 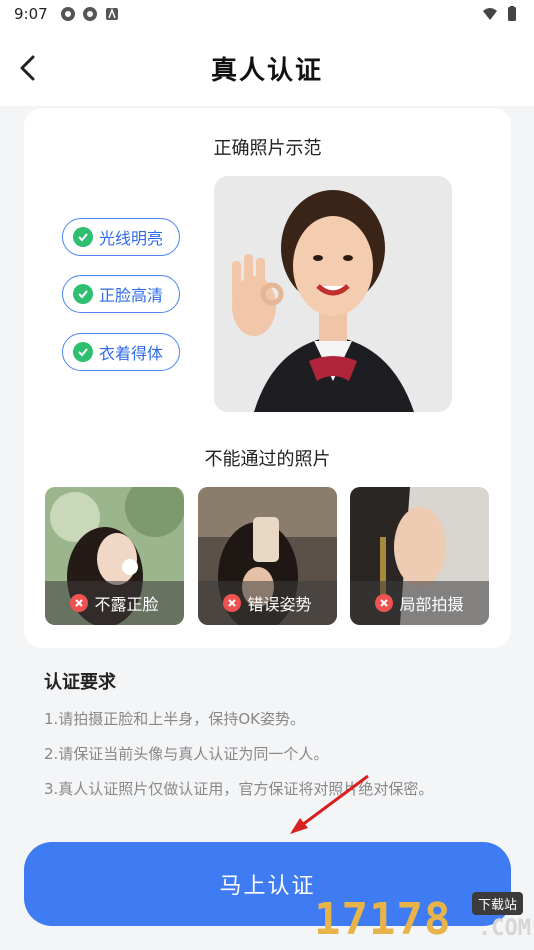 I want to click on correct-example-photo, so click(x=333, y=294).